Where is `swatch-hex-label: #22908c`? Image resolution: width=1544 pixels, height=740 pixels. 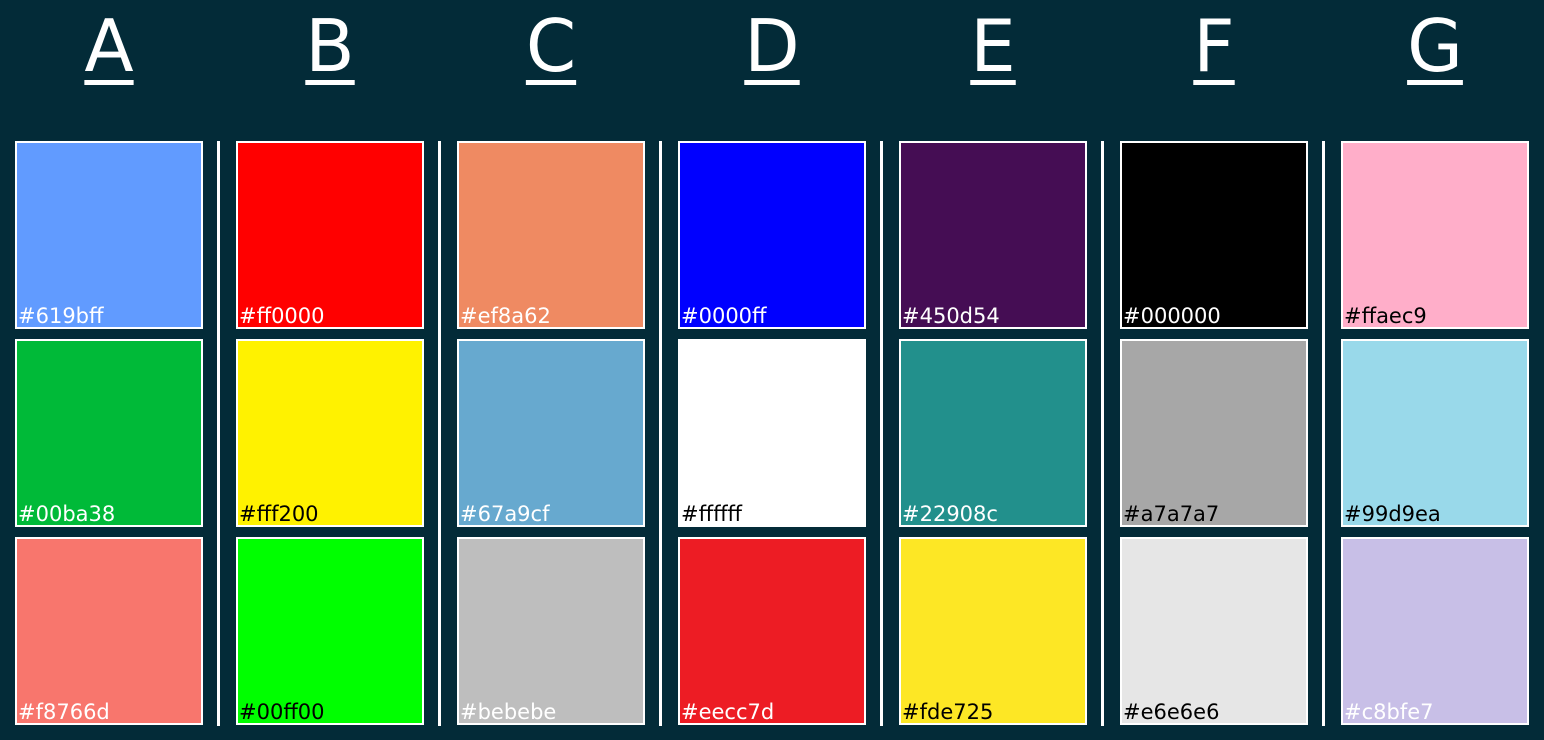 swatch-hex-label: #22908c is located at coordinates (950, 514).